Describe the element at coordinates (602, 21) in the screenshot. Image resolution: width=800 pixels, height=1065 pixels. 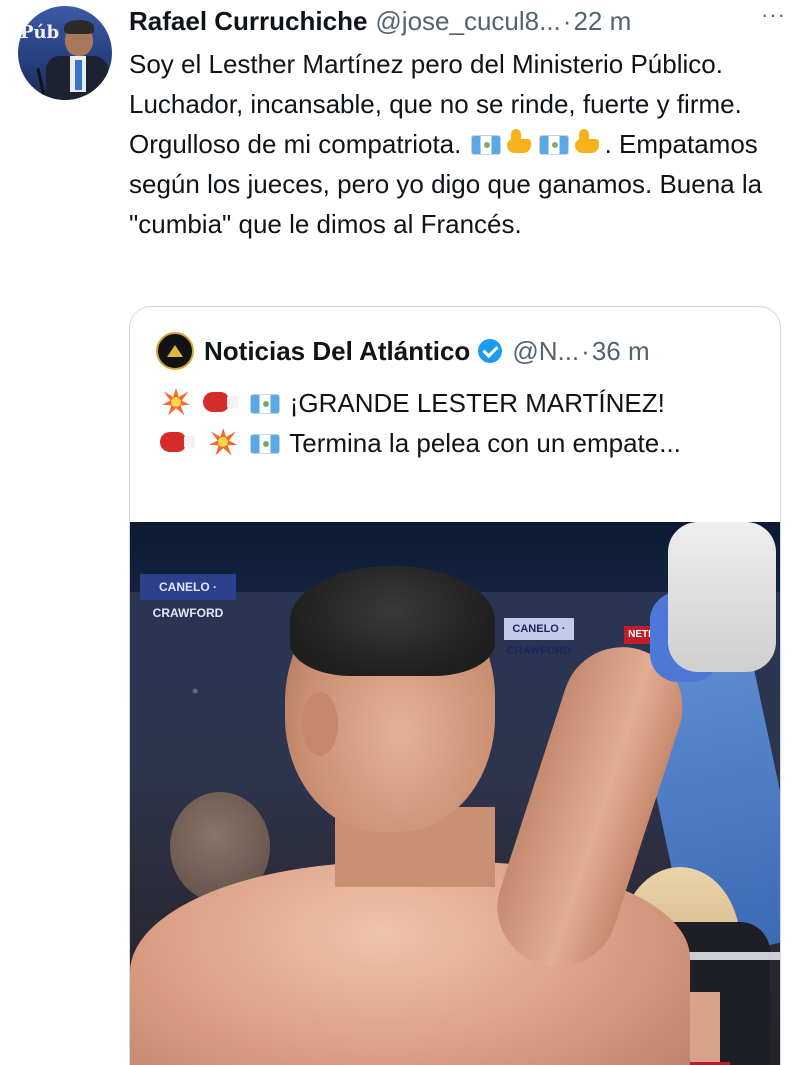
I see `tweet-time: 22 m` at that location.